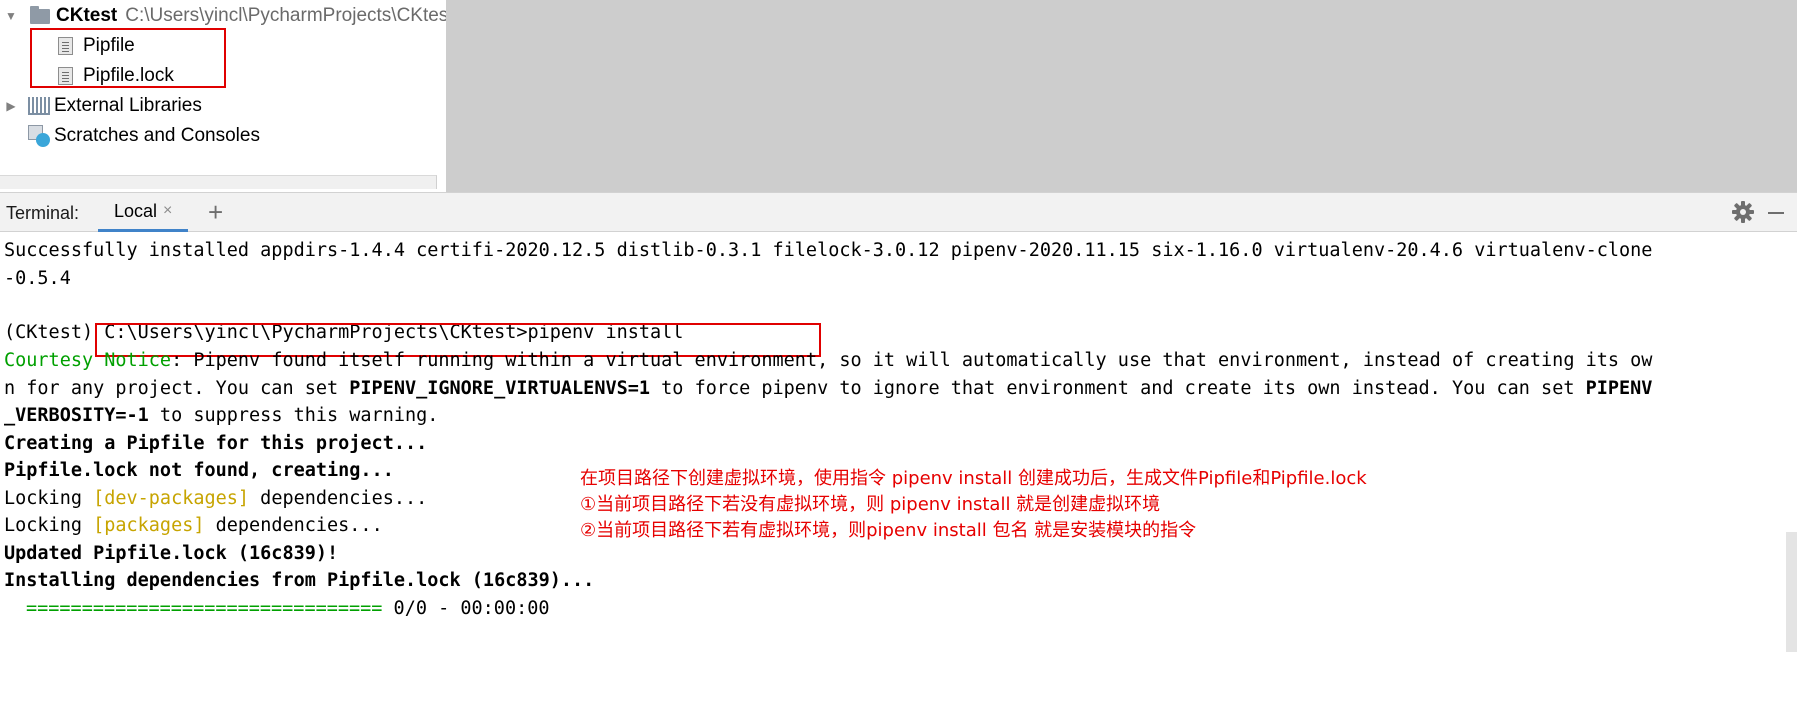  Describe the element at coordinates (898, 212) in the screenshot. I see `terminal-toolbar: Terminal: Local × +` at that location.